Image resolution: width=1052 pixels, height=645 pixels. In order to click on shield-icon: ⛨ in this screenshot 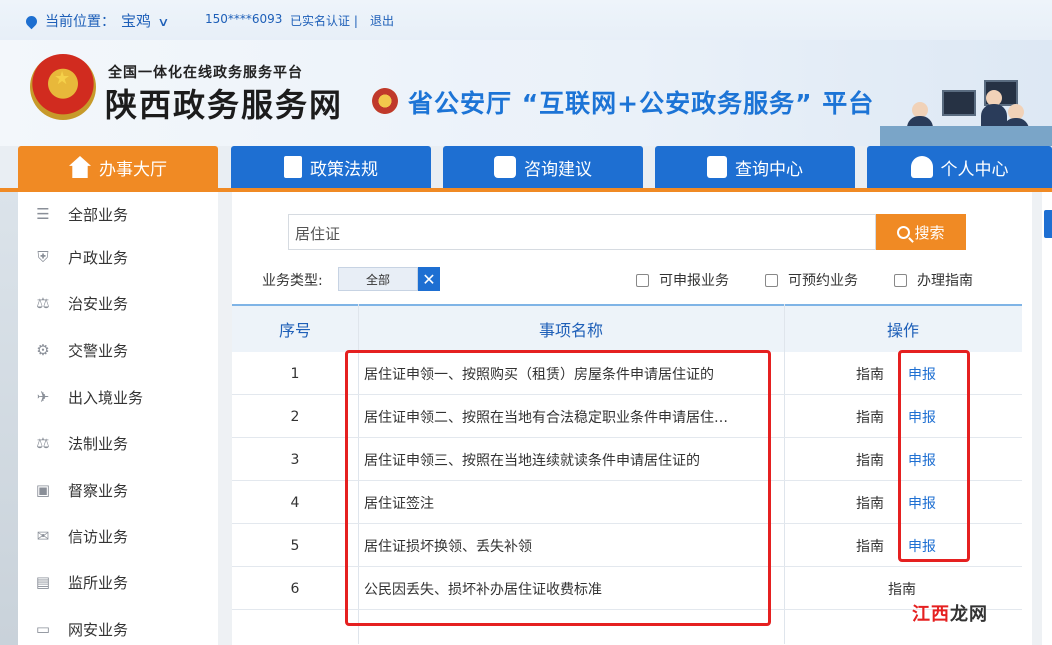, I will do `click(43, 257)`.